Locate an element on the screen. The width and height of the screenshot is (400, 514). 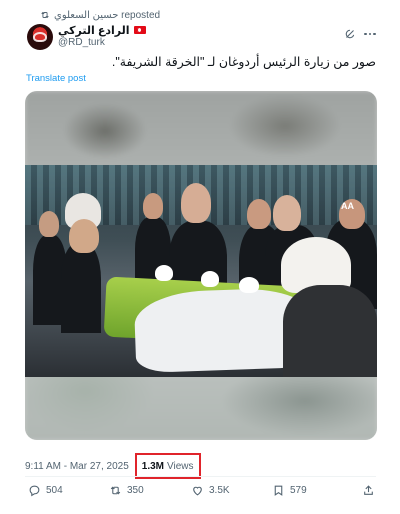
avatar is located at coordinates (40, 37).